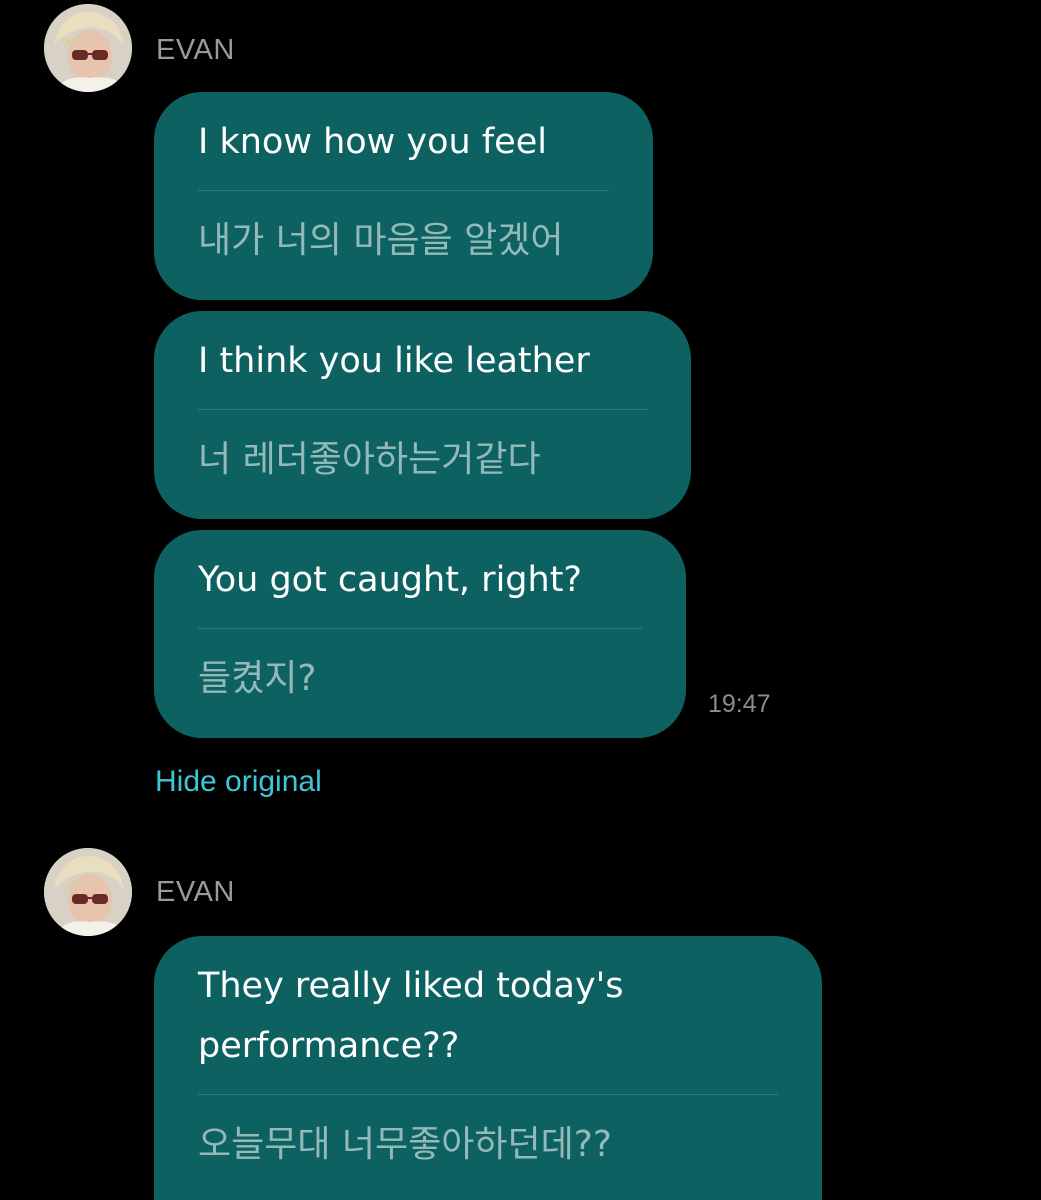  What do you see at coordinates (422, 415) in the screenshot?
I see `message-bubble: I think you like leather 너 레더좋아하는거같다` at bounding box center [422, 415].